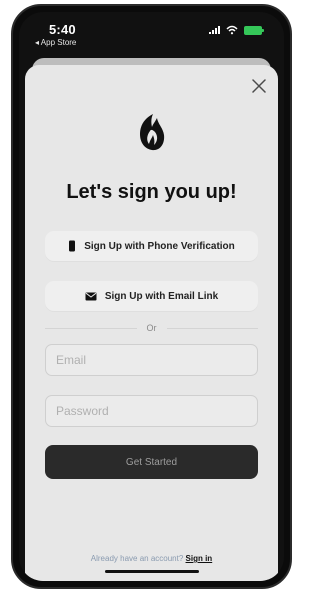 This screenshot has height=596, width=320. What do you see at coordinates (151, 411) in the screenshot?
I see `password-field` at bounding box center [151, 411].